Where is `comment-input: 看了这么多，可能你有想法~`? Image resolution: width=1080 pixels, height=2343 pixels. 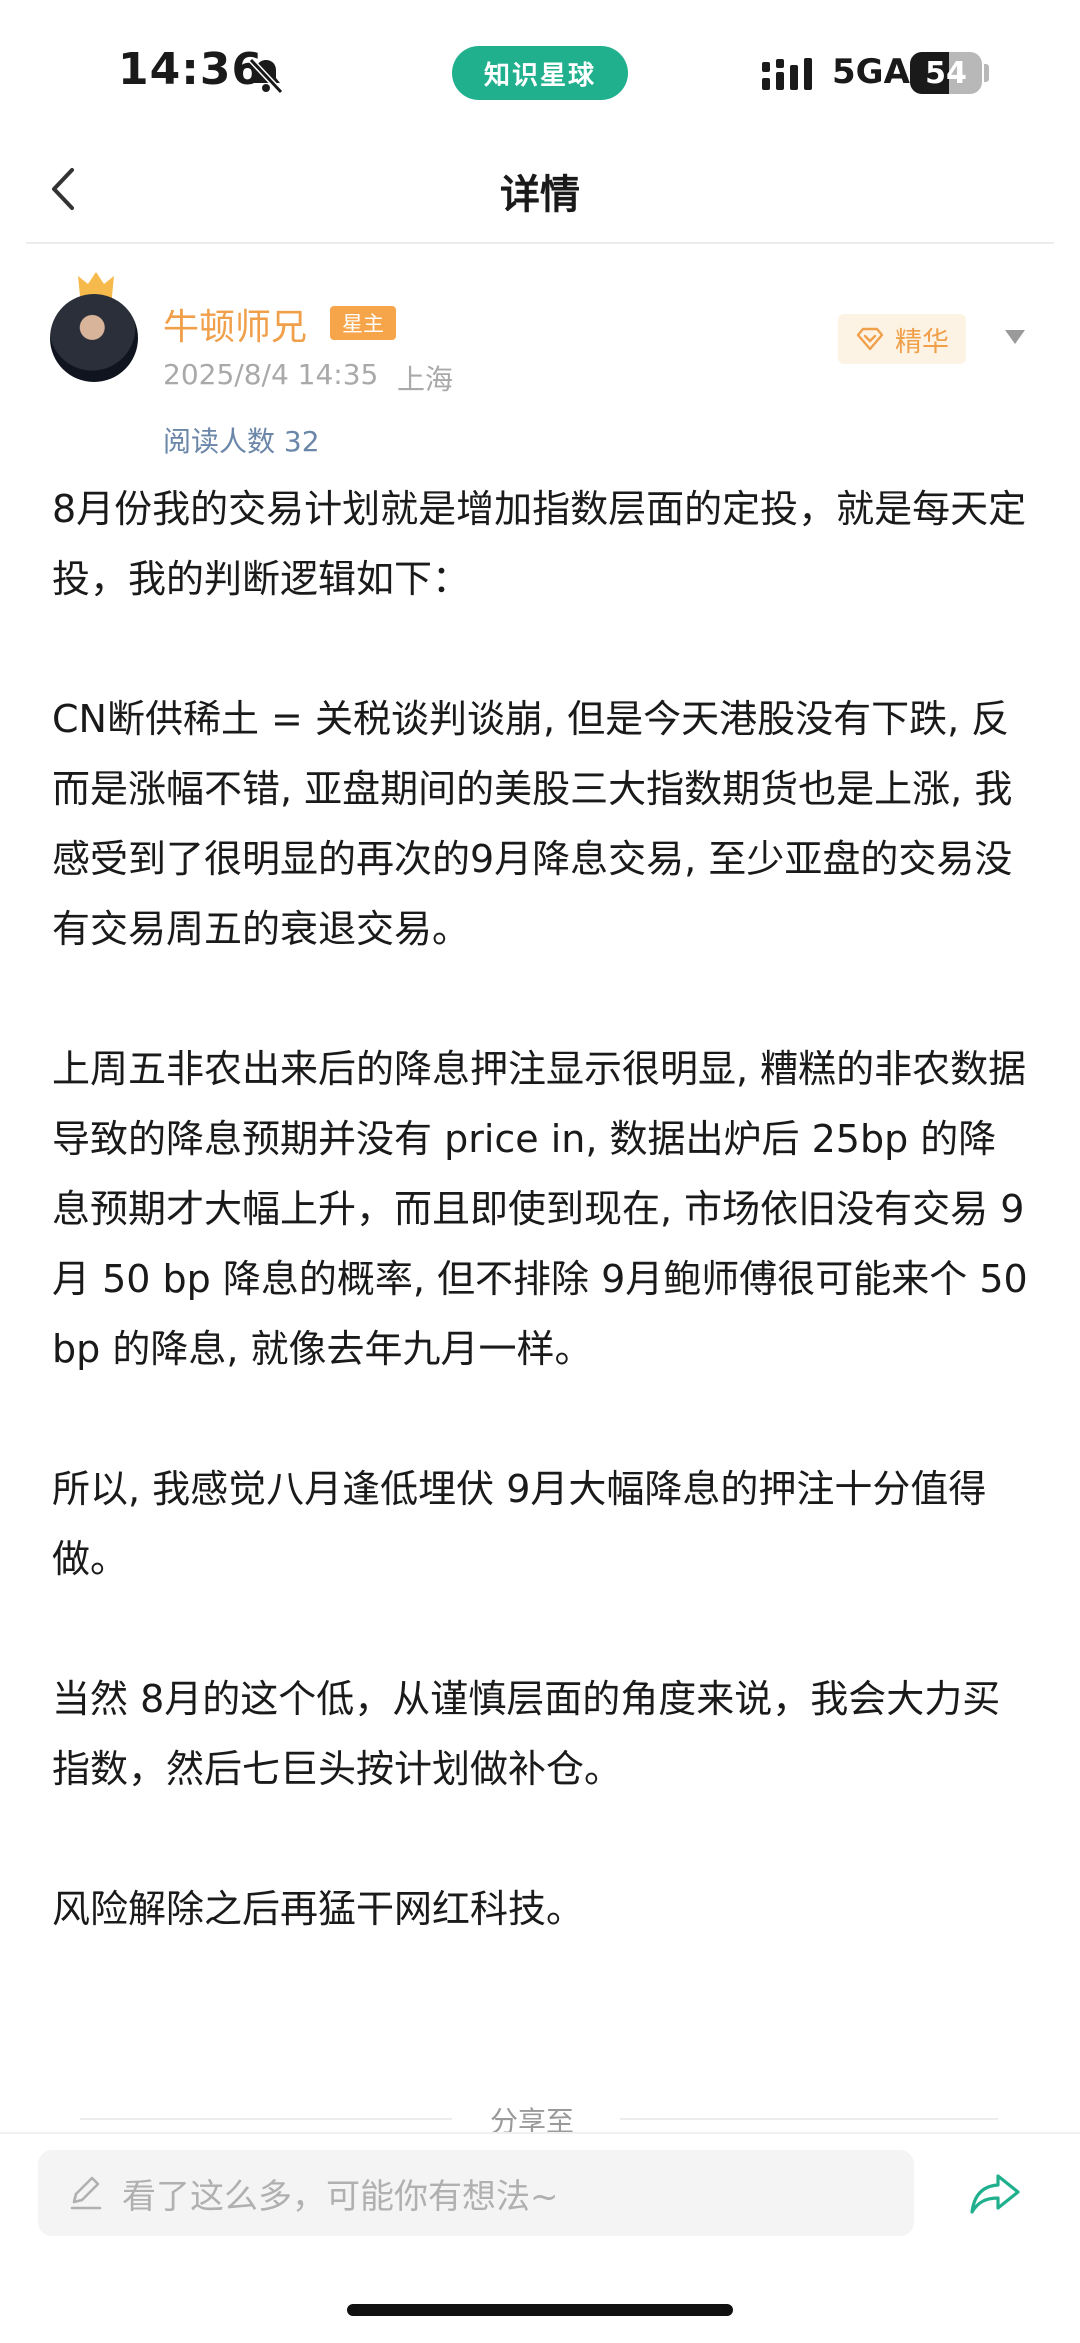
comment-input: 看了这么多，可能你有想法~ is located at coordinates (476, 2193).